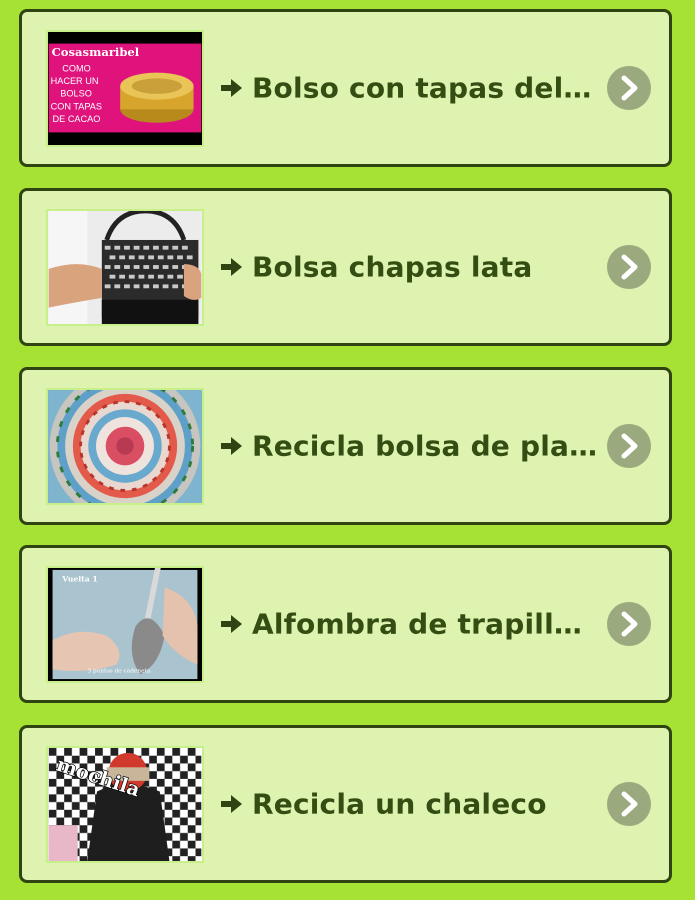 This screenshot has height=900, width=695. Describe the element at coordinates (96, 52) in the screenshot. I see `thumb-brand: Cosasmaribel` at that location.